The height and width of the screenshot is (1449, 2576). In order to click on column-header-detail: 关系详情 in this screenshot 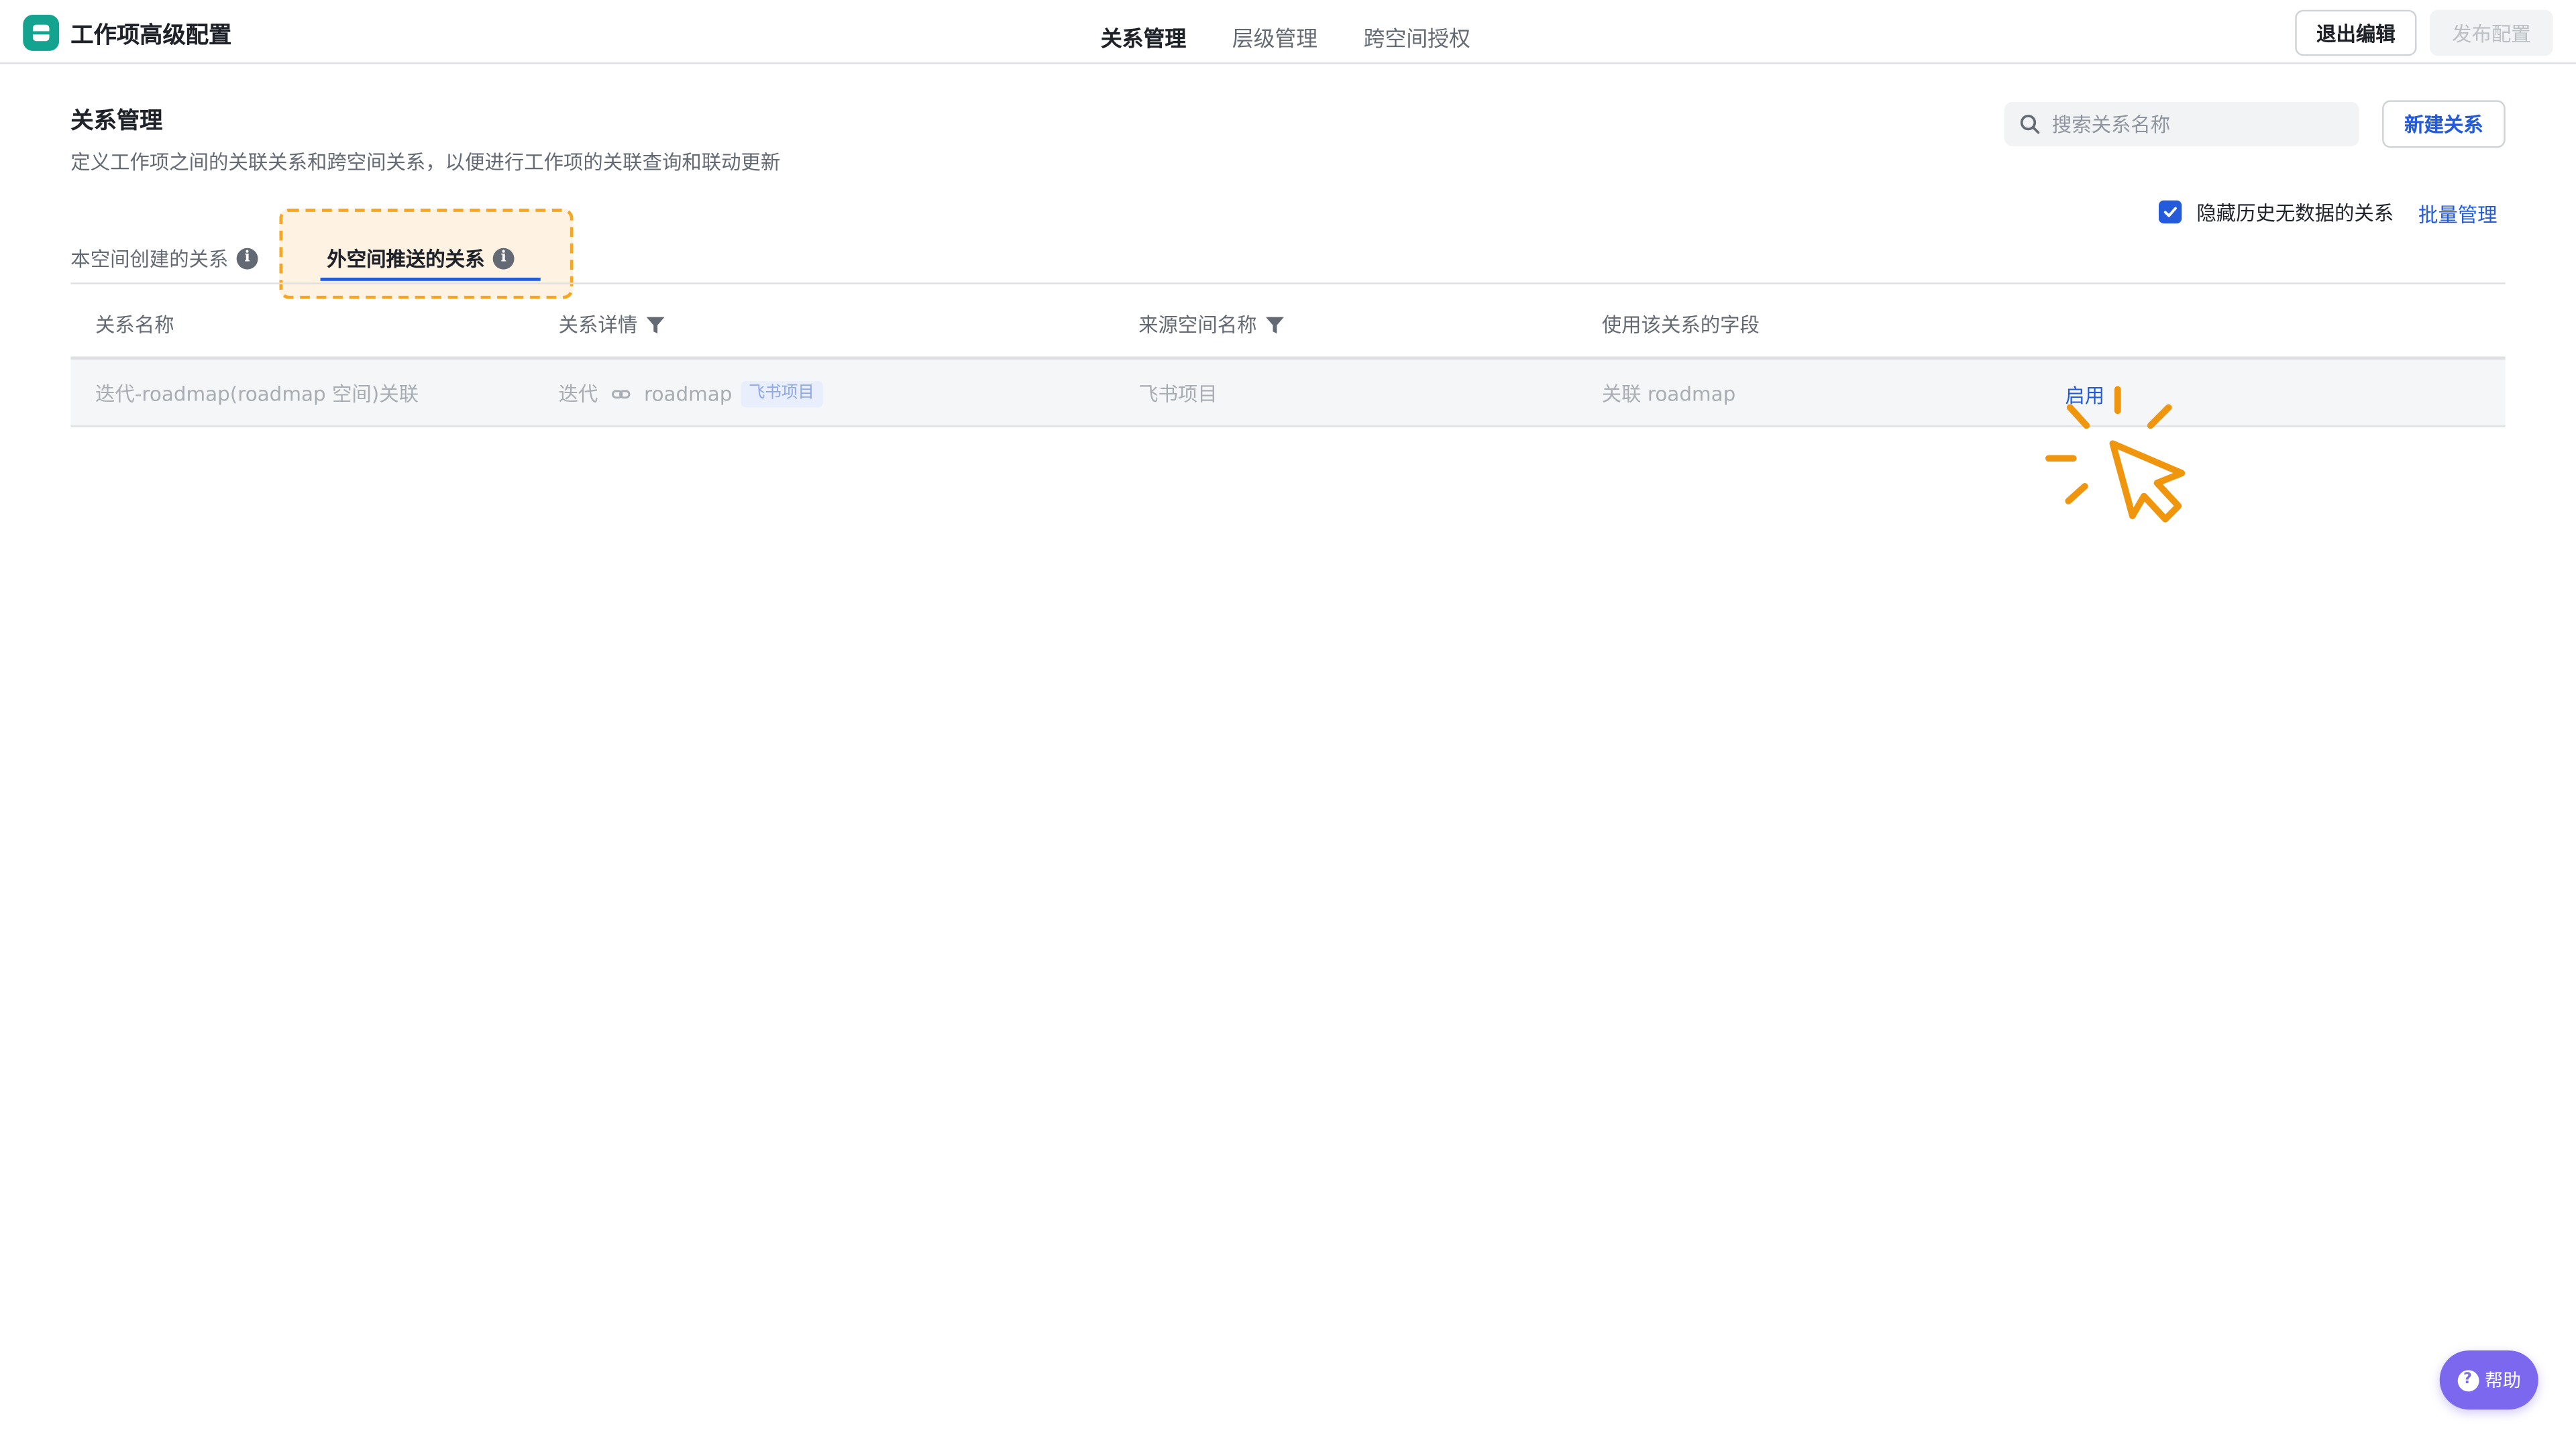, I will do `click(612, 325)`.